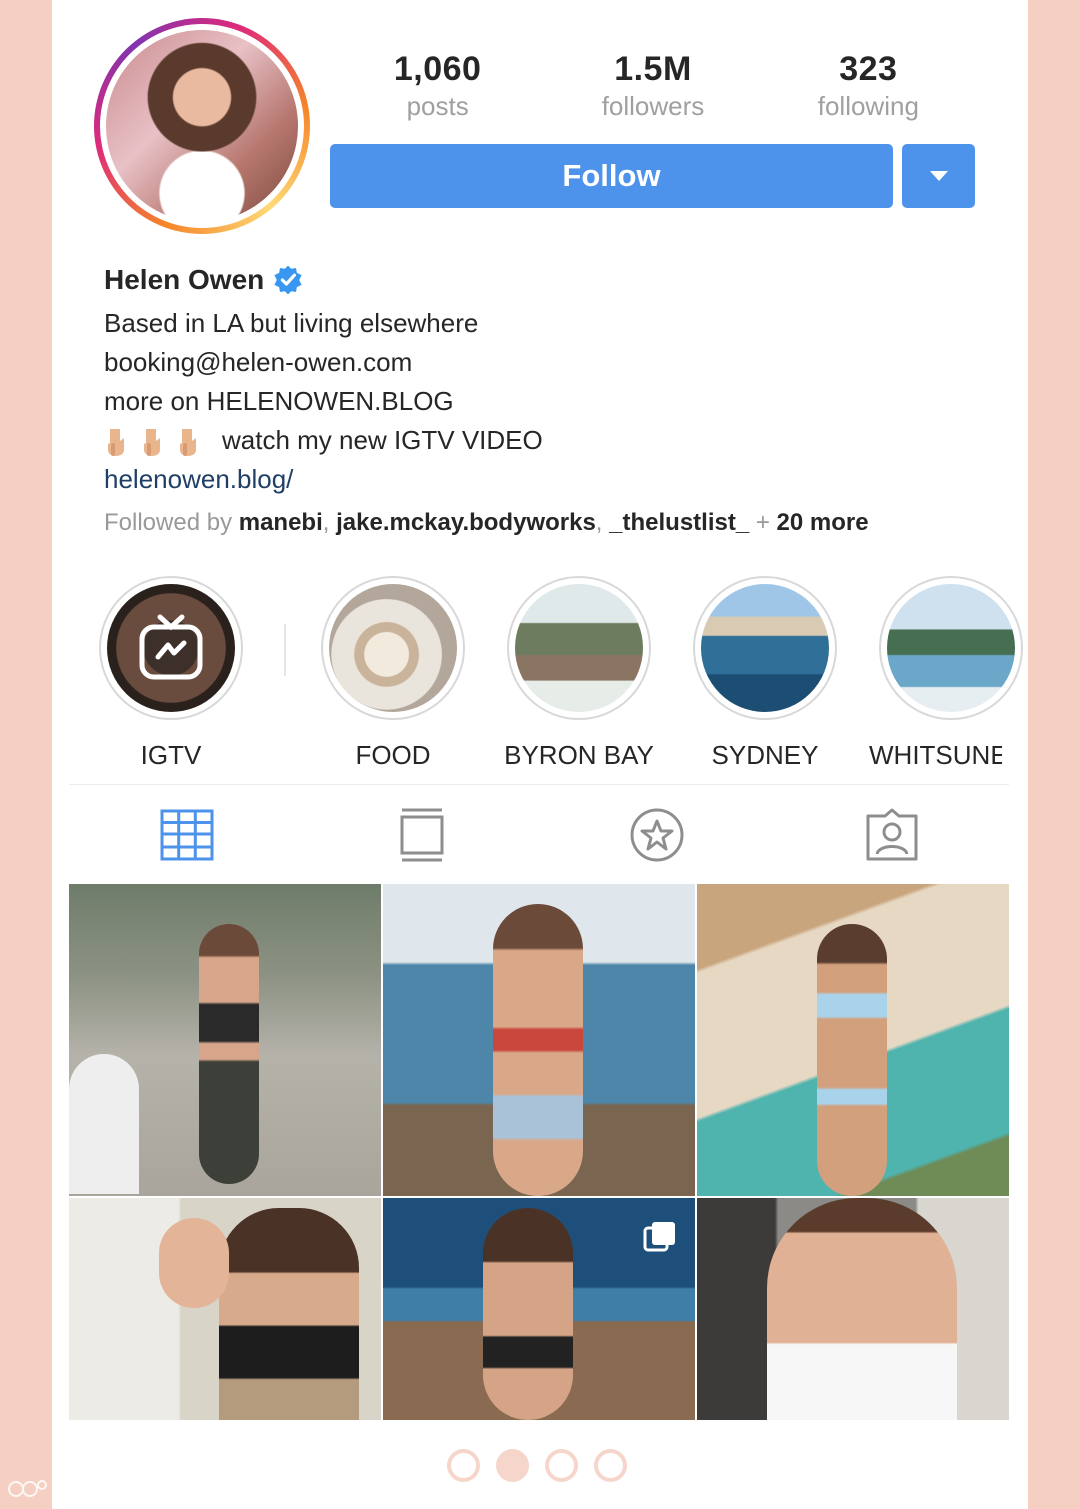 The image size is (1080, 1509). I want to click on followed-by-more: 20 more, so click(823, 522).